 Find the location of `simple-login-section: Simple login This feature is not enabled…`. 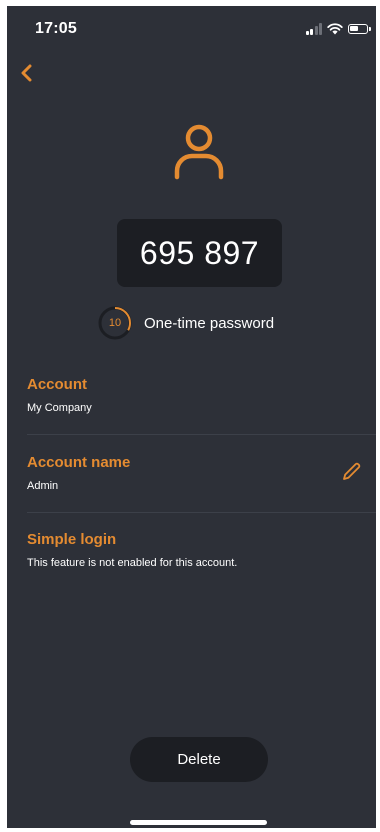

simple-login-section: Simple login This feature is not enabled… is located at coordinates (197, 550).